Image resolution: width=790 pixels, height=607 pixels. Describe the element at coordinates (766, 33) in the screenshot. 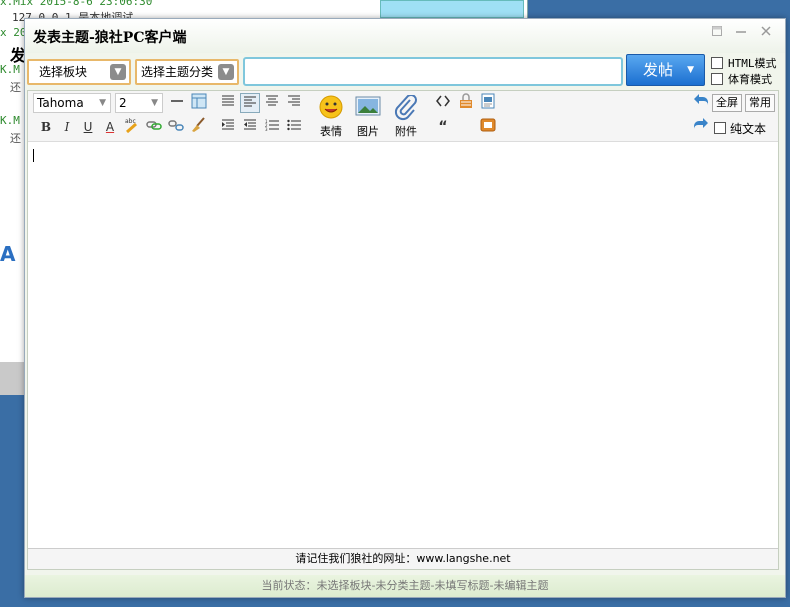

I see `close-icon` at that location.